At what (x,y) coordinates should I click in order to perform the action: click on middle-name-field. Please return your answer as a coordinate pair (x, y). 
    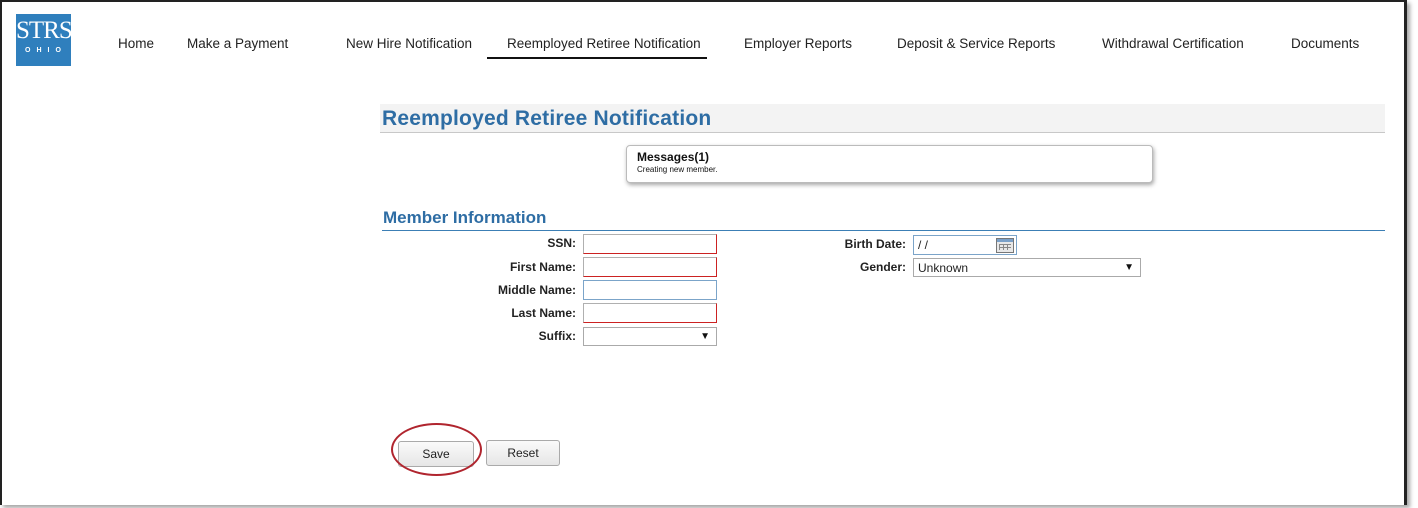
    Looking at the image, I should click on (650, 290).